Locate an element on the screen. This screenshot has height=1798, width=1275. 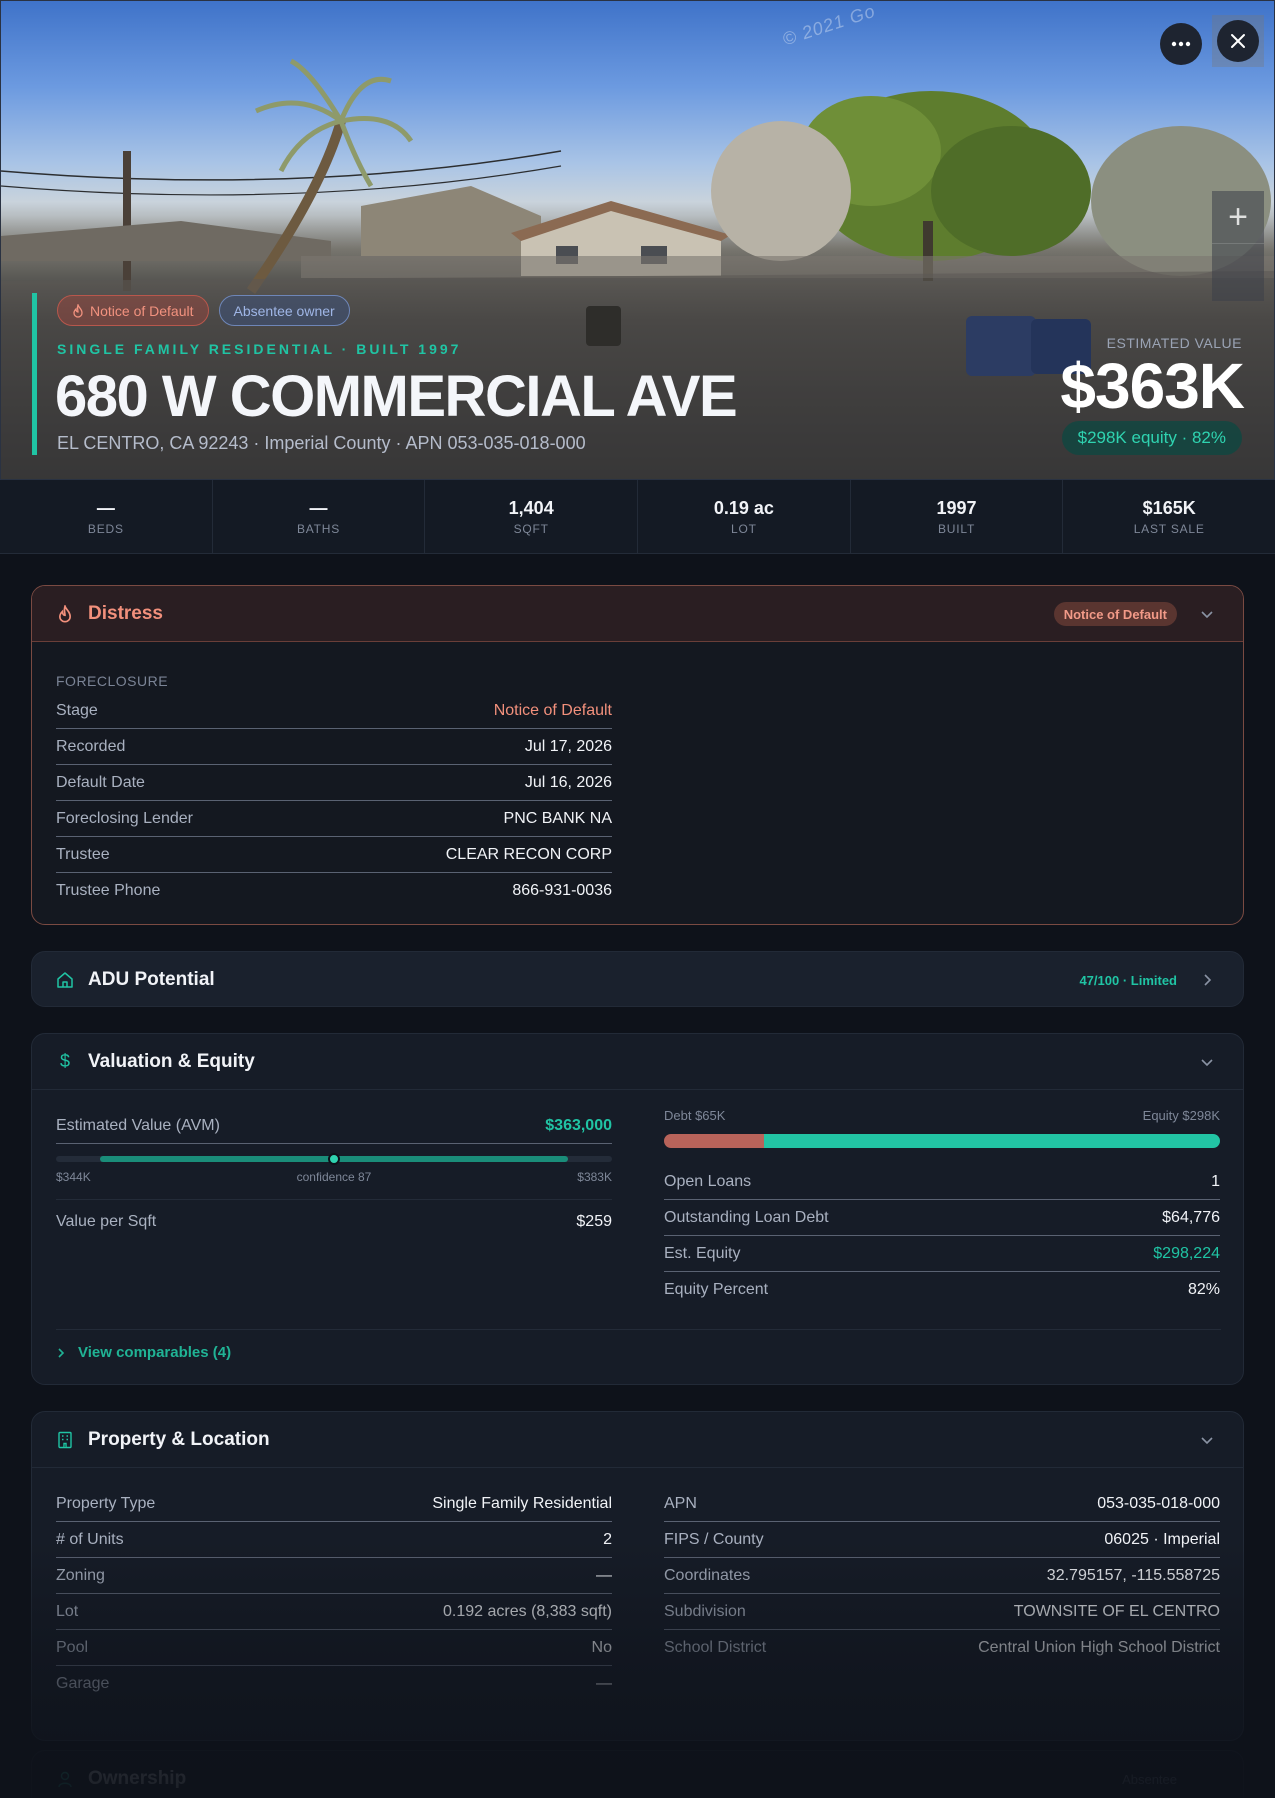
loan-value: $298,224 is located at coordinates (1186, 1253).